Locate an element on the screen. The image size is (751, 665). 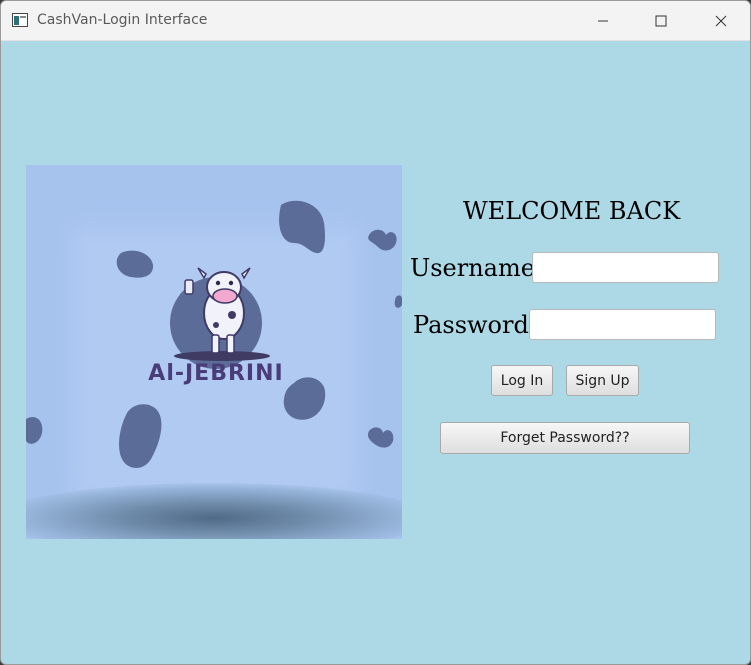
username-field is located at coordinates (625, 267).